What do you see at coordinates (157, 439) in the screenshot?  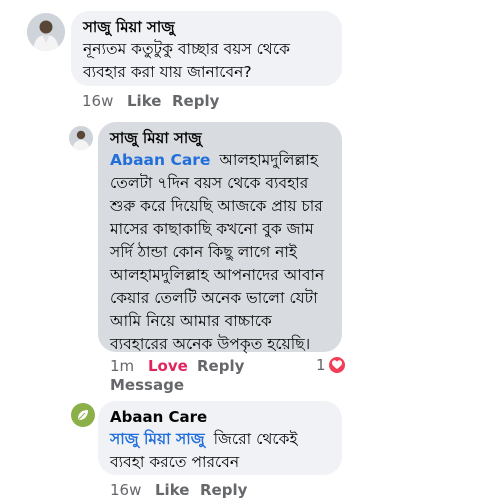 I see `mention-link: সাজু মিয়া সাজু` at bounding box center [157, 439].